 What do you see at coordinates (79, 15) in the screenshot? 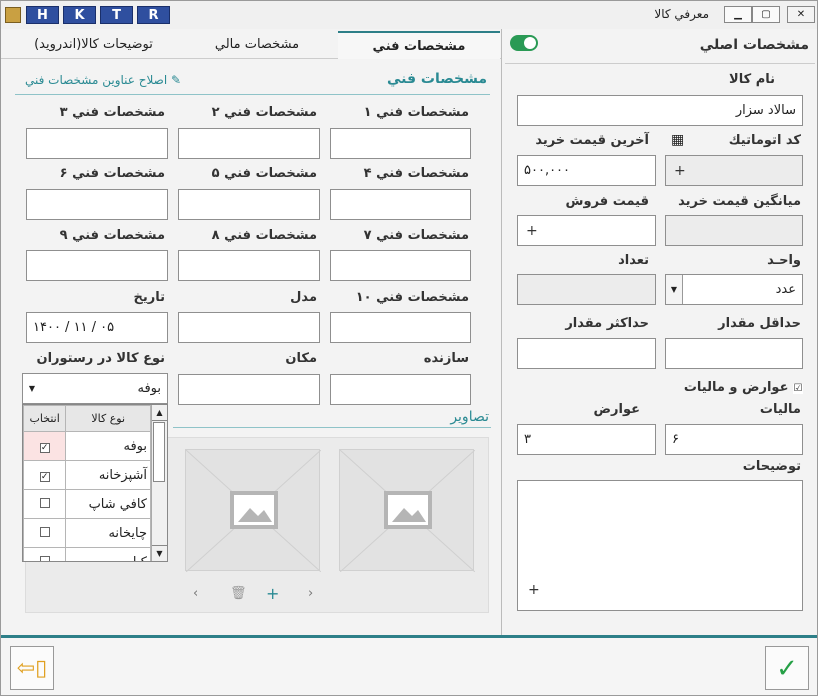
I see `hotkey-k-button: K` at bounding box center [79, 15].